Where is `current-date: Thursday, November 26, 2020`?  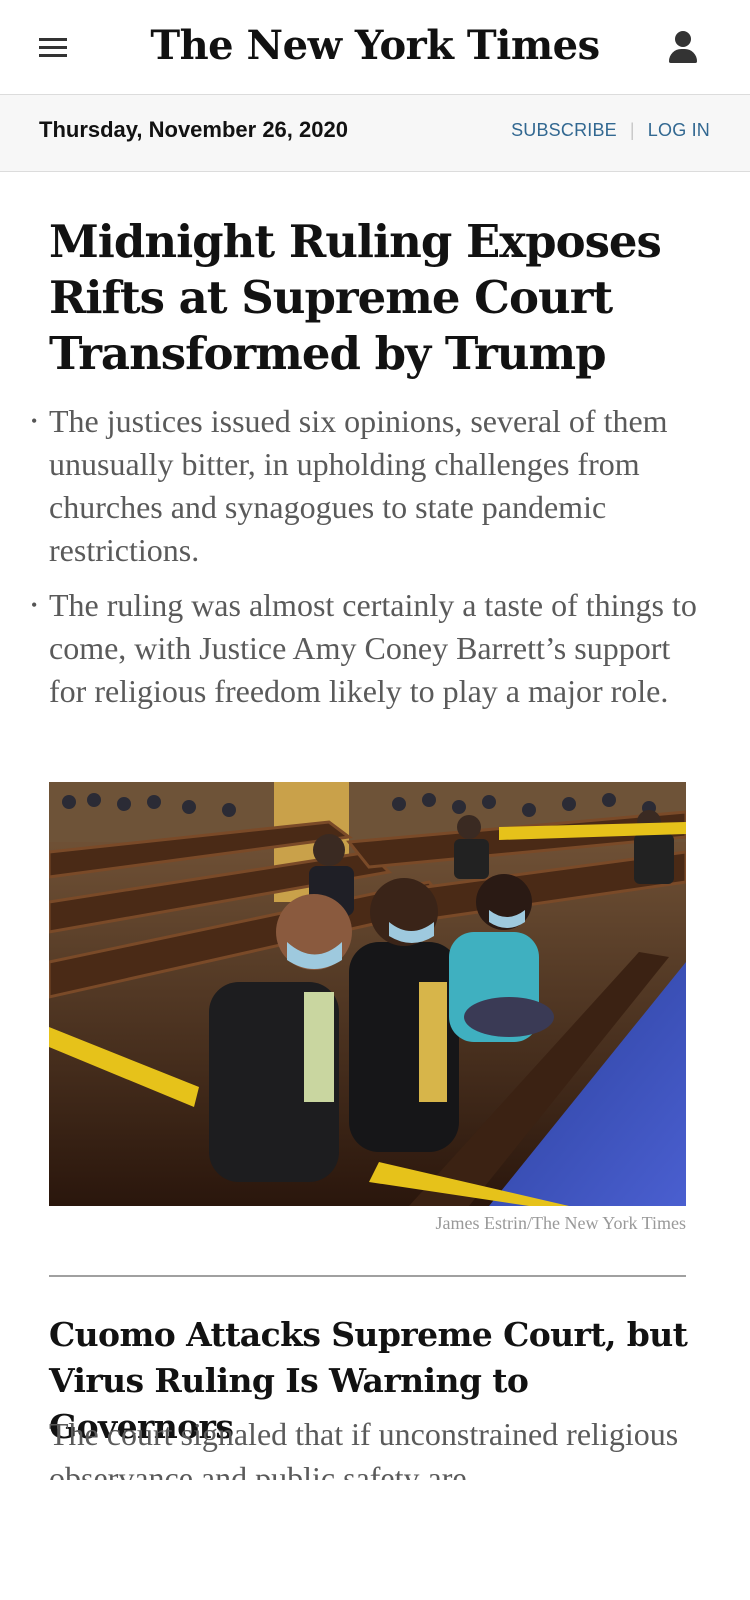 current-date: Thursday, November 26, 2020 is located at coordinates (193, 129).